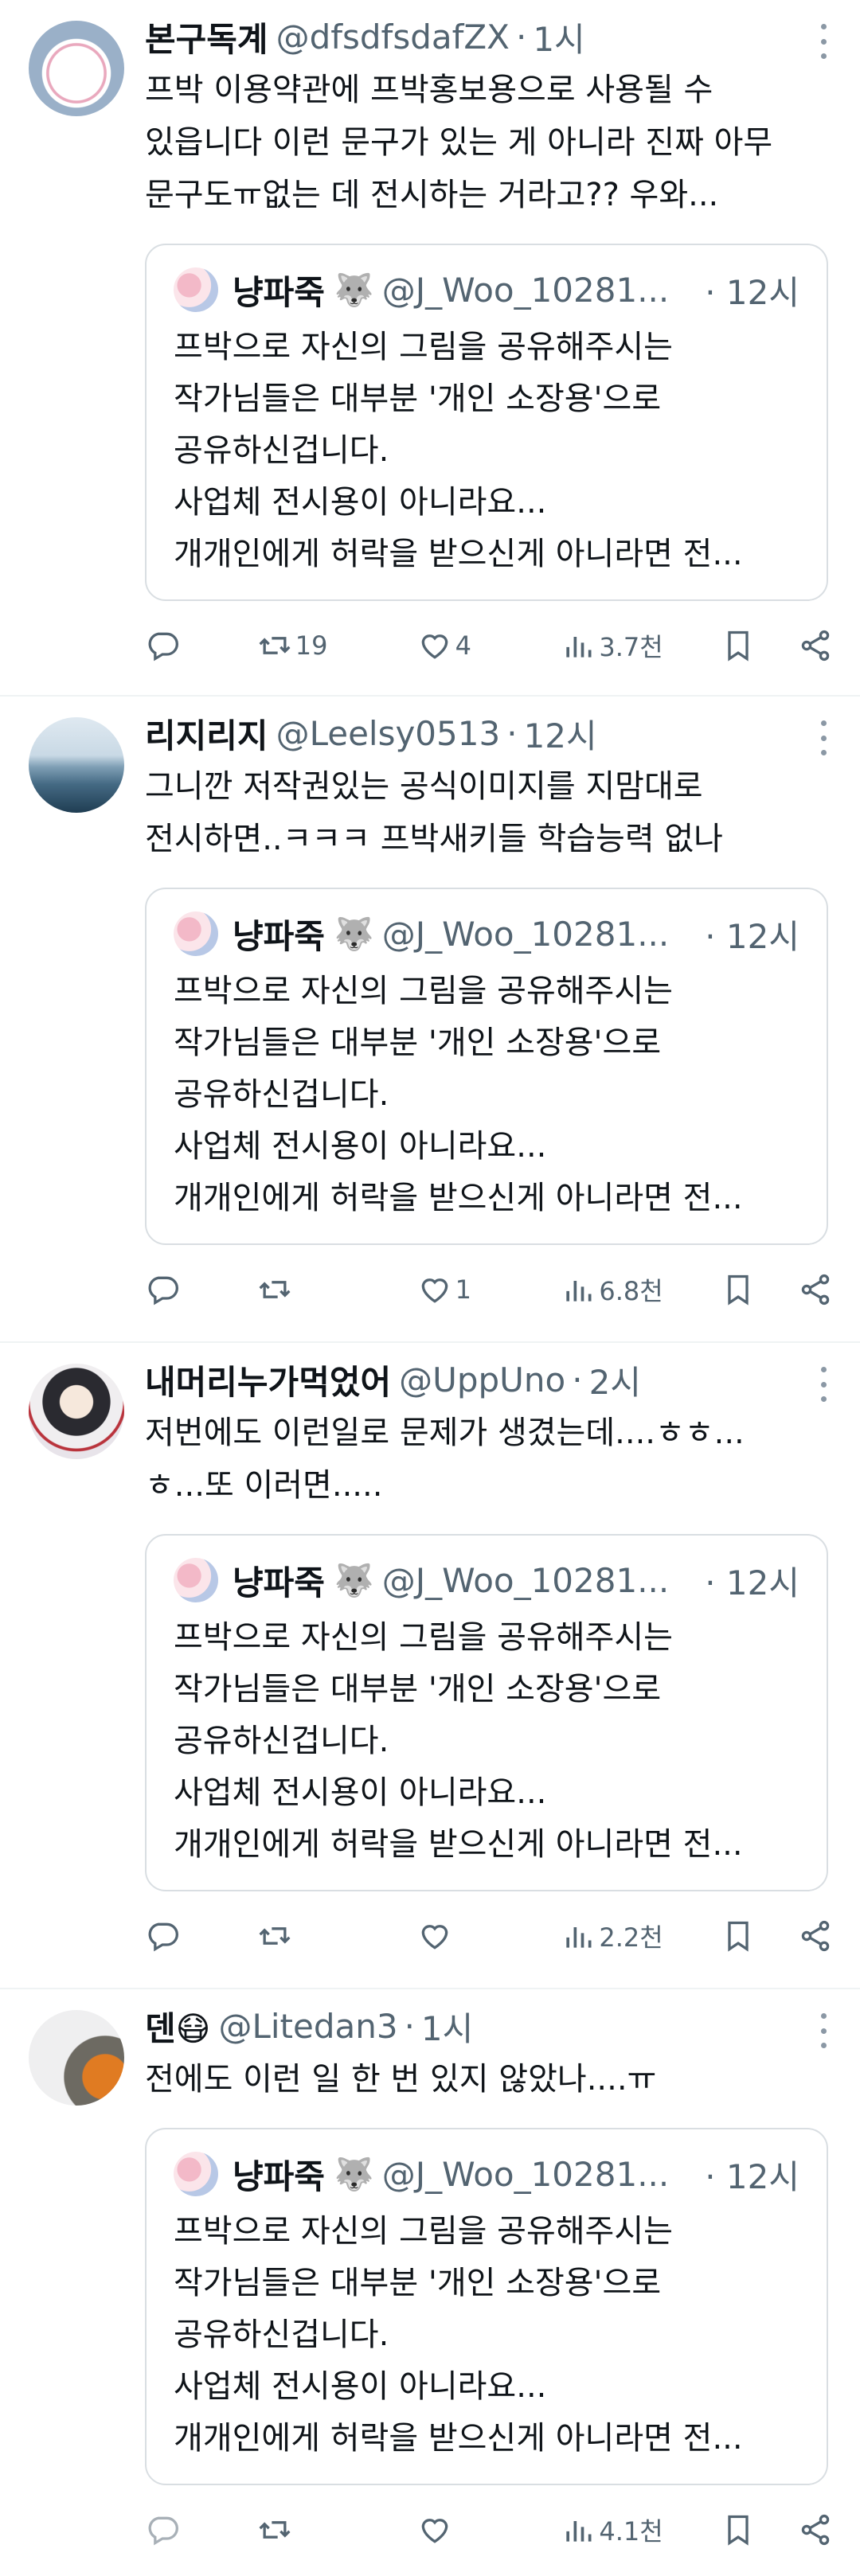  Describe the element at coordinates (477, 645) in the screenshot. I see `like-button: 4` at that location.